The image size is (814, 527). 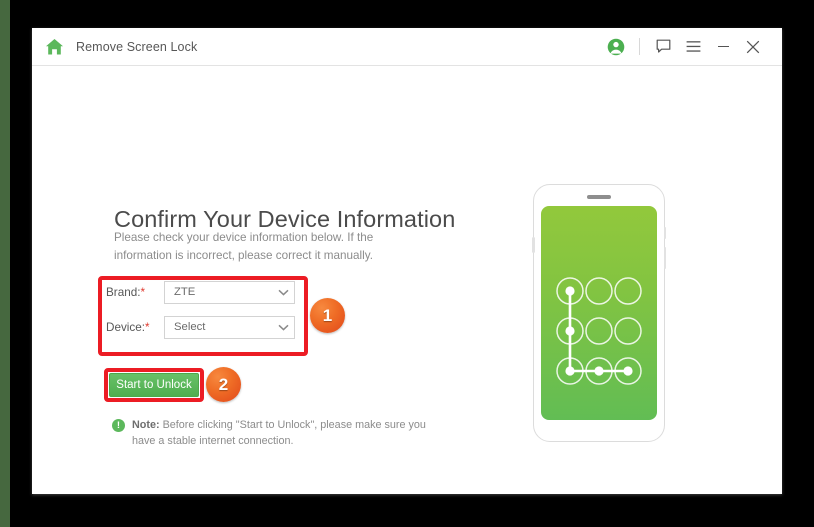 I want to click on form-row-brand: Brand:* ZTE, so click(x=207, y=292).